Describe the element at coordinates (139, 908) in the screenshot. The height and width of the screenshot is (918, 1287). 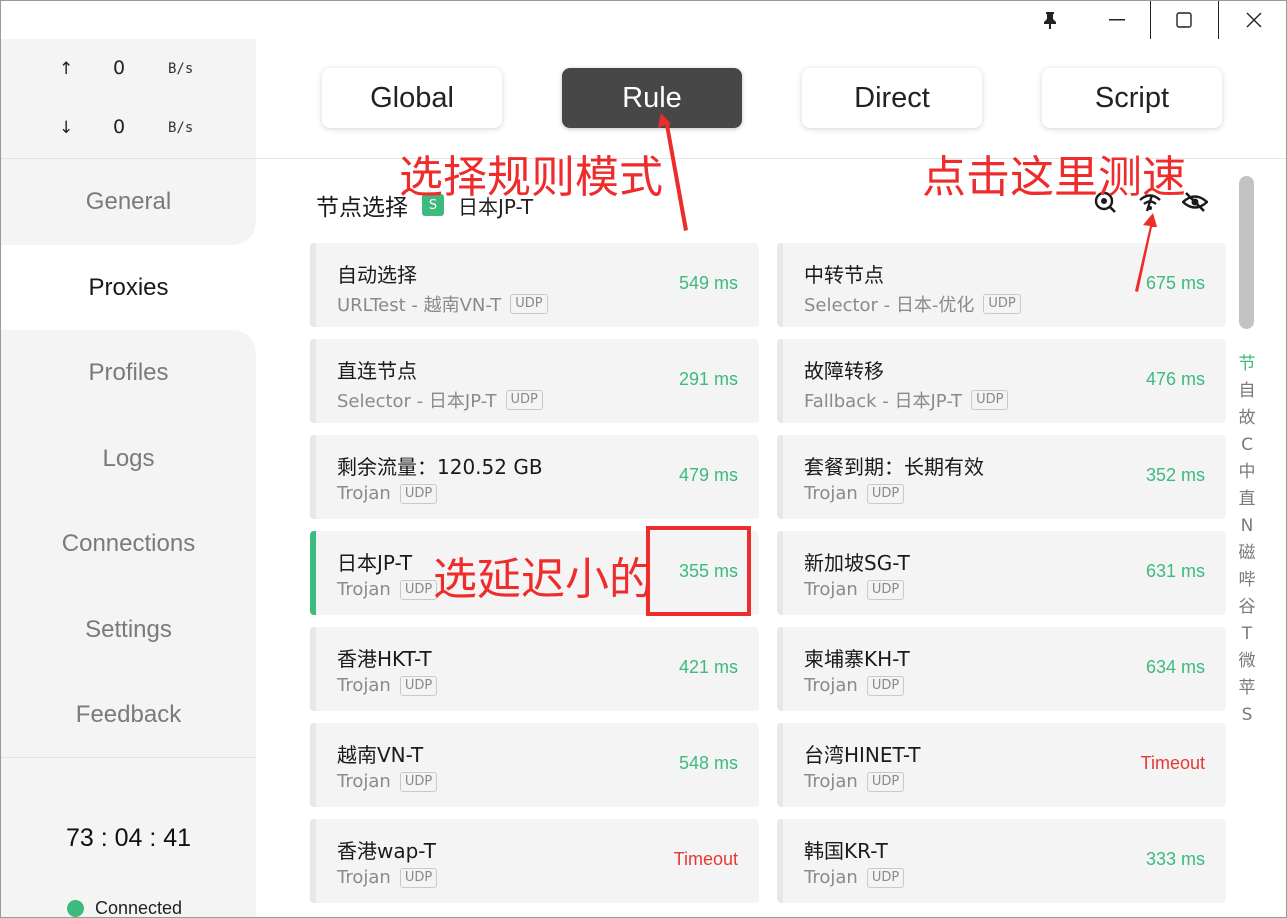
I see `connection-label: Connected` at that location.